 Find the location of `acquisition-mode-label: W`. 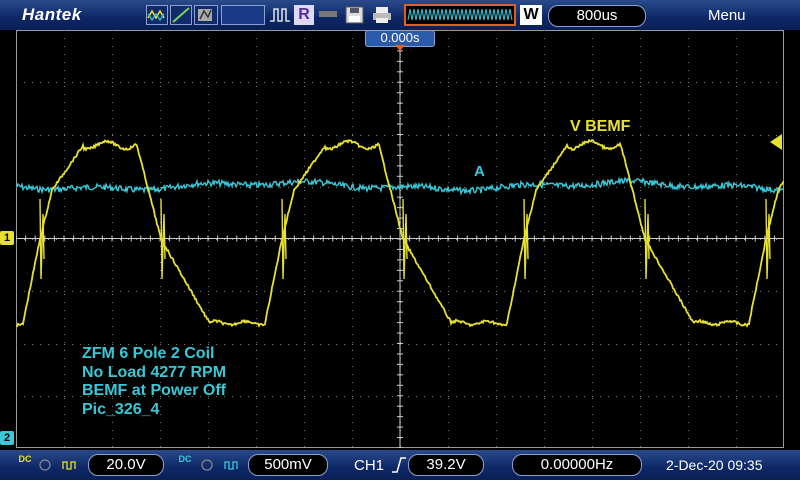

acquisition-mode-label: W is located at coordinates (531, 15).